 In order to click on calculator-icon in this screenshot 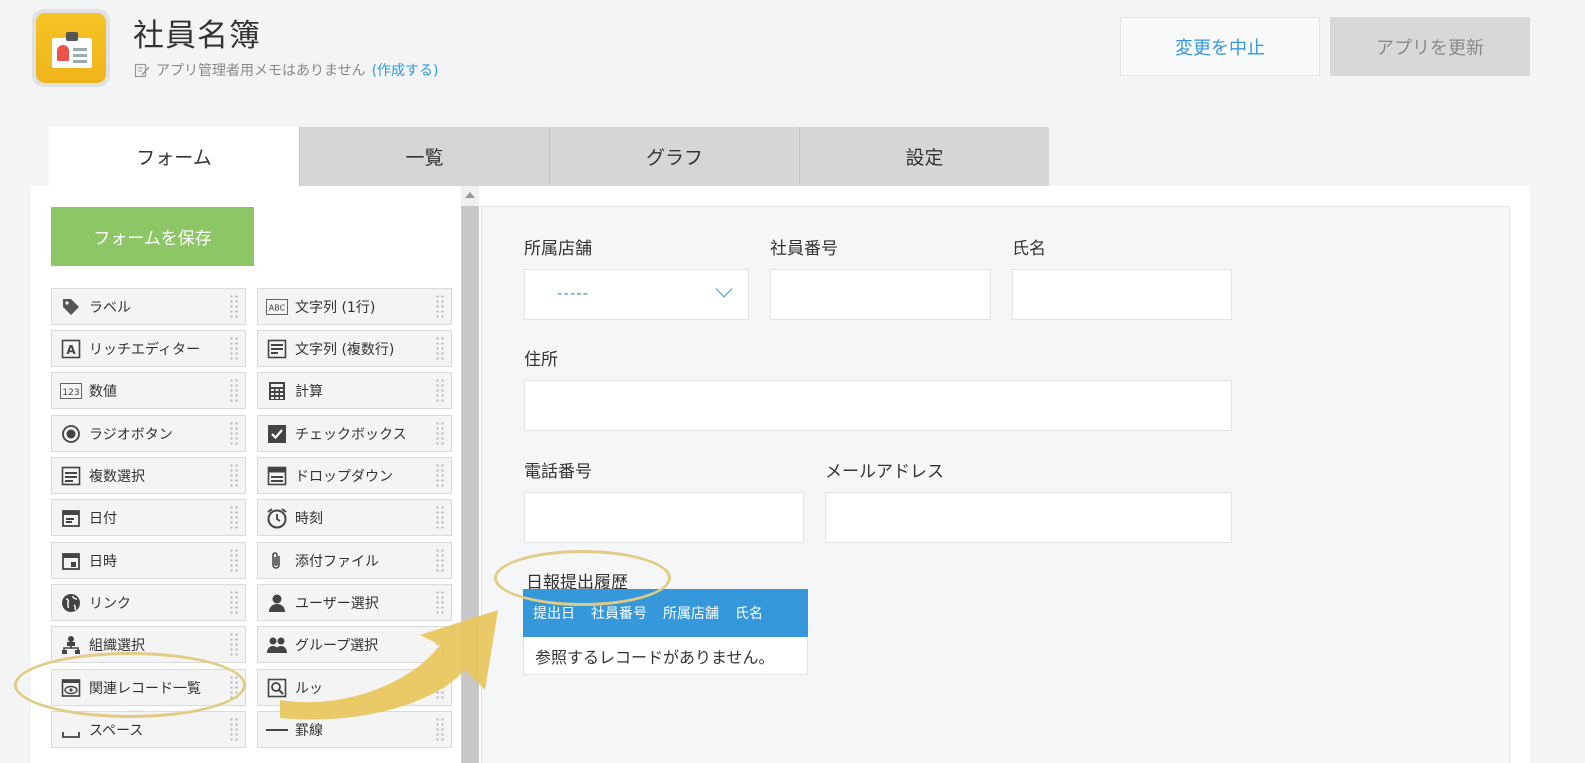, I will do `click(276, 390)`.